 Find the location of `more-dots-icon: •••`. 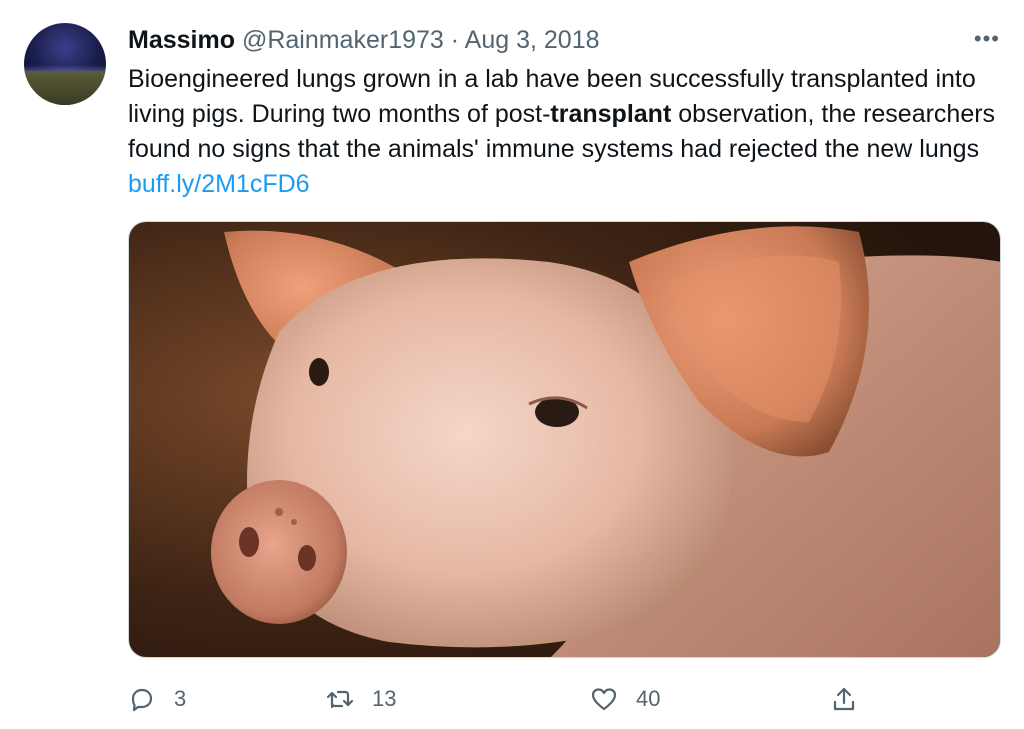

more-dots-icon: ••• is located at coordinates (987, 39).